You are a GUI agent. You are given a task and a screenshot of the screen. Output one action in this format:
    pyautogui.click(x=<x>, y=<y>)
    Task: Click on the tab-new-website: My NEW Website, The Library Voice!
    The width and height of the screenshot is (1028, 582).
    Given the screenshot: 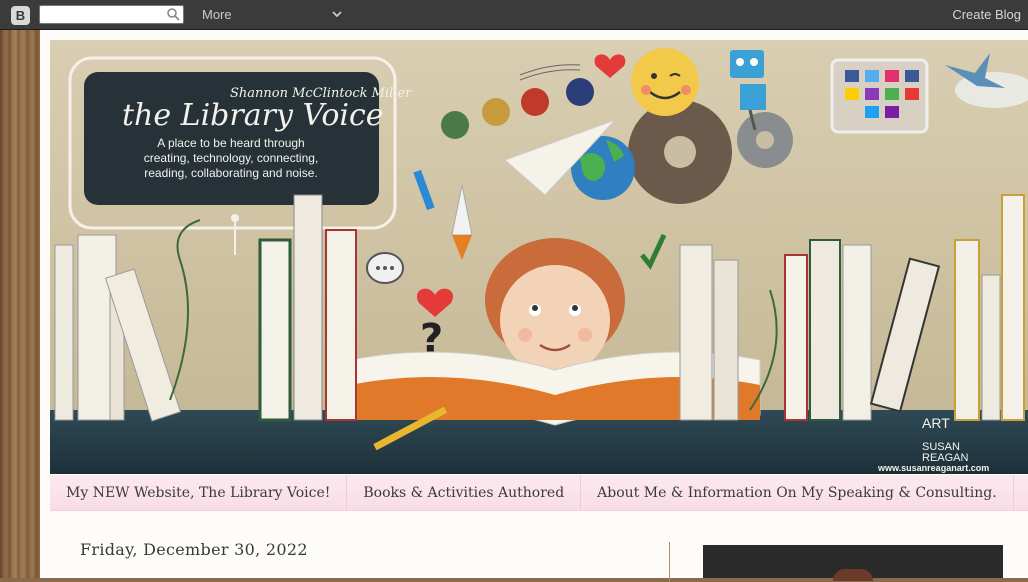 What is the action you would take?
    pyautogui.click(x=199, y=492)
    